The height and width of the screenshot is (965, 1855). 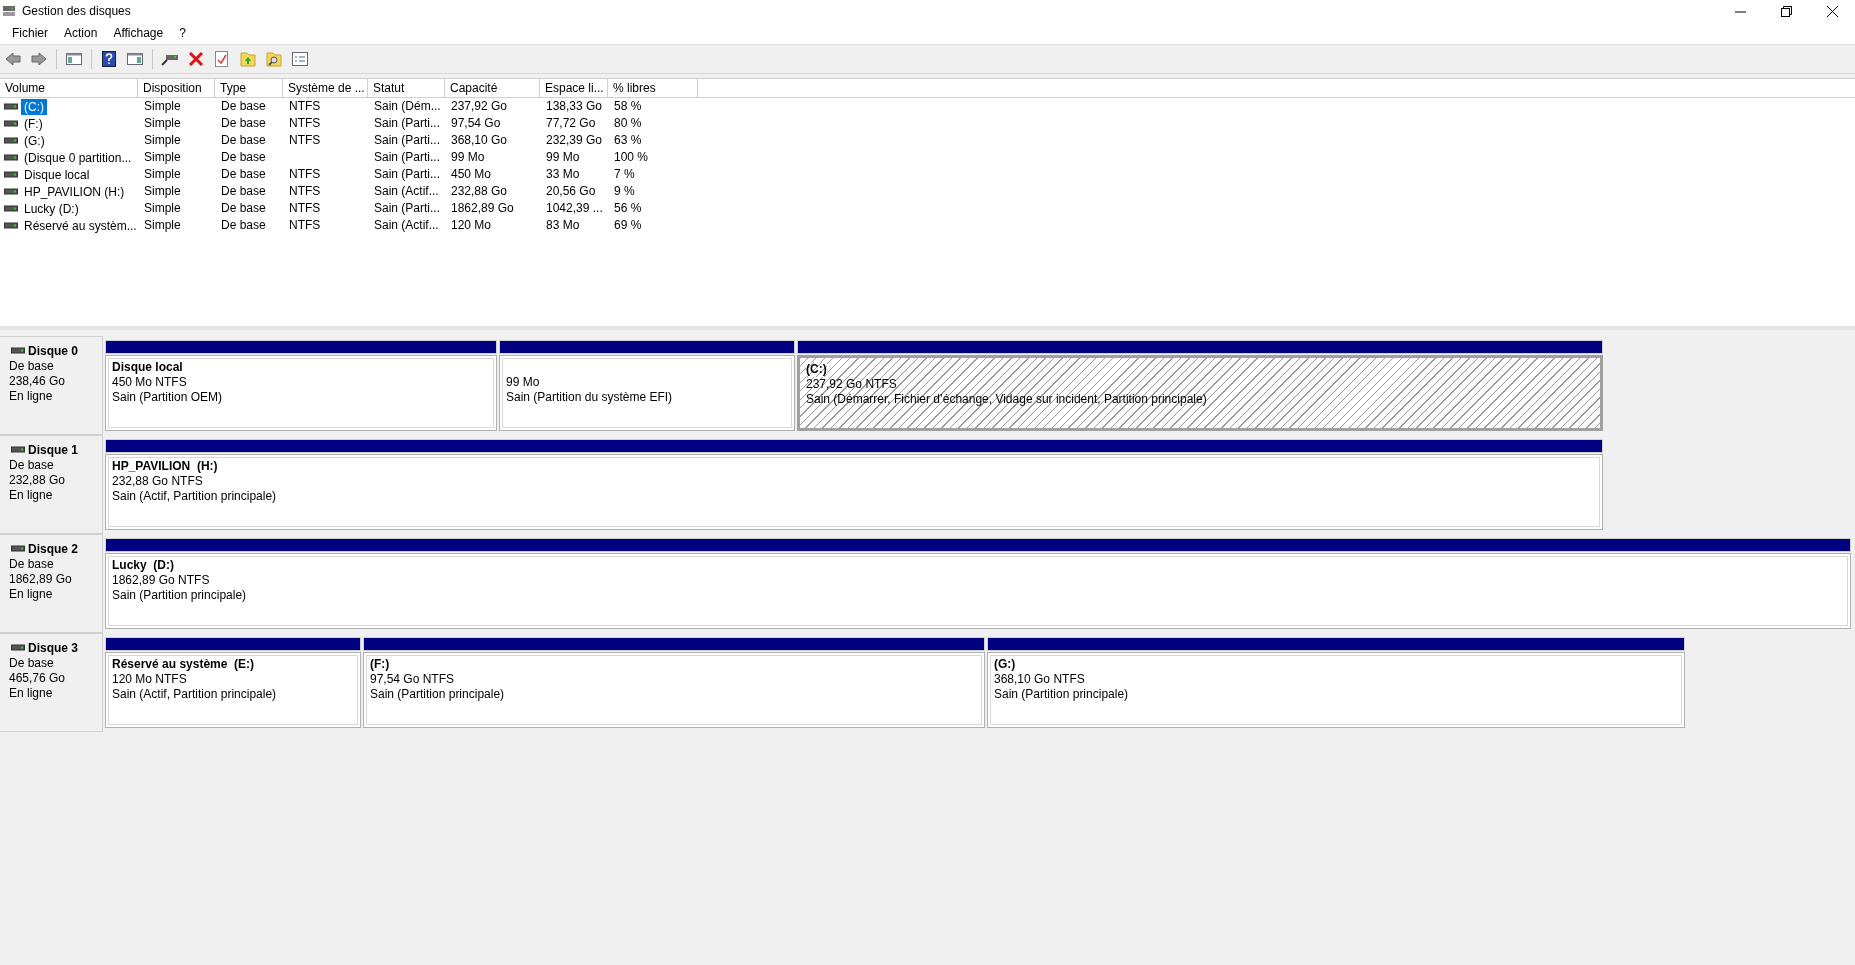 I want to click on disk-name: Disque 2, so click(x=53, y=549).